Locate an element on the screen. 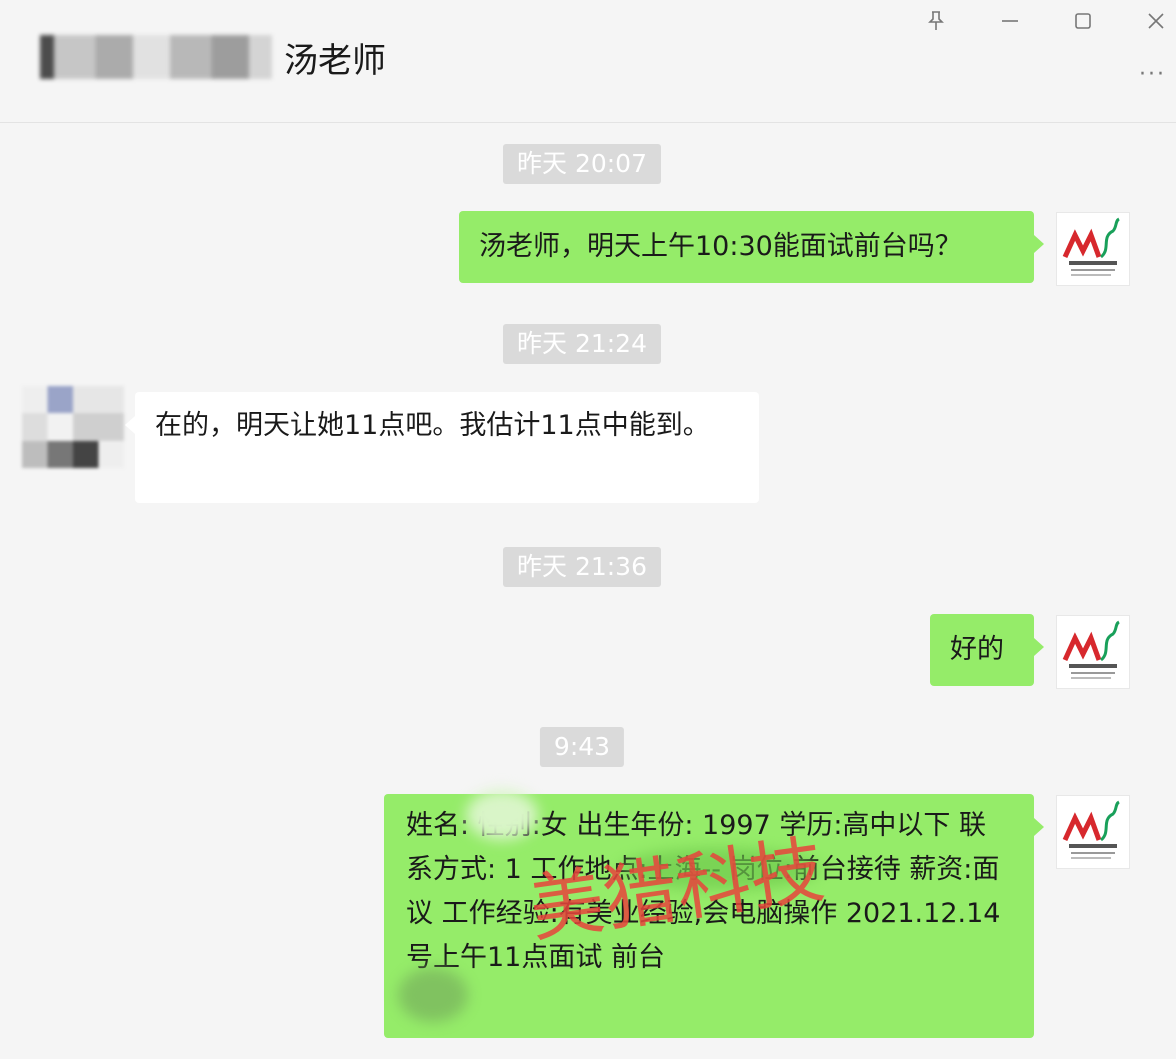 The height and width of the screenshot is (1059, 1176). pin-icon is located at coordinates (936, 20).